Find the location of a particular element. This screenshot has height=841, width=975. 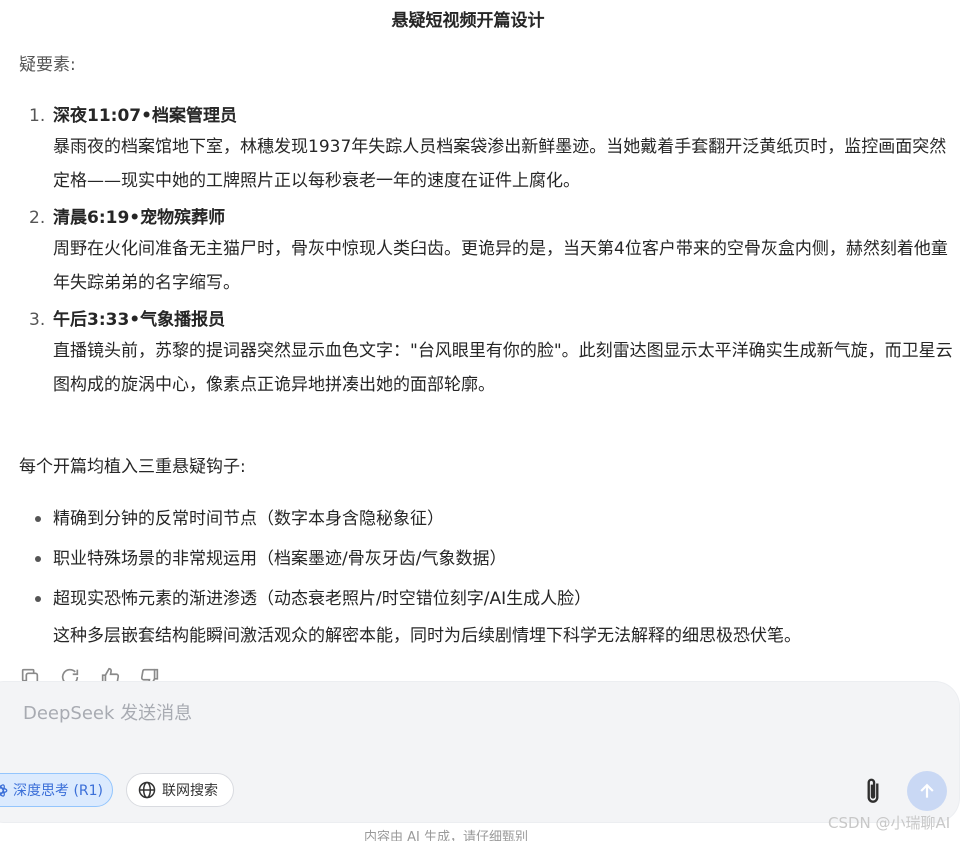

bullet-text: 职业特殊场景的非常规运用（档案墨迹/骨灰牙齿/气象数据） is located at coordinates (280, 559).